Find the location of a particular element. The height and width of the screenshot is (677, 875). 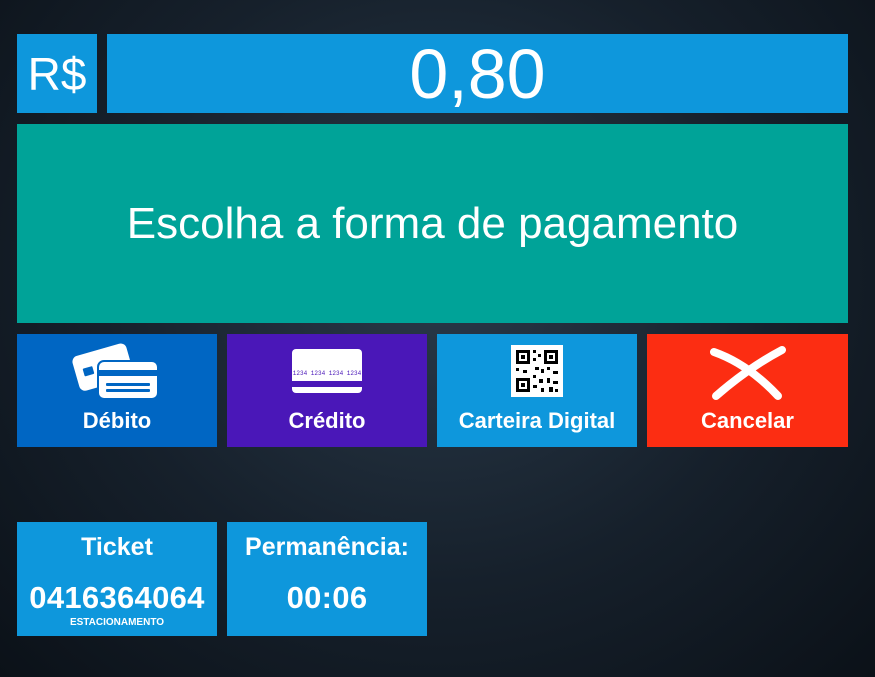

debit-button: Débito is located at coordinates (117, 390).